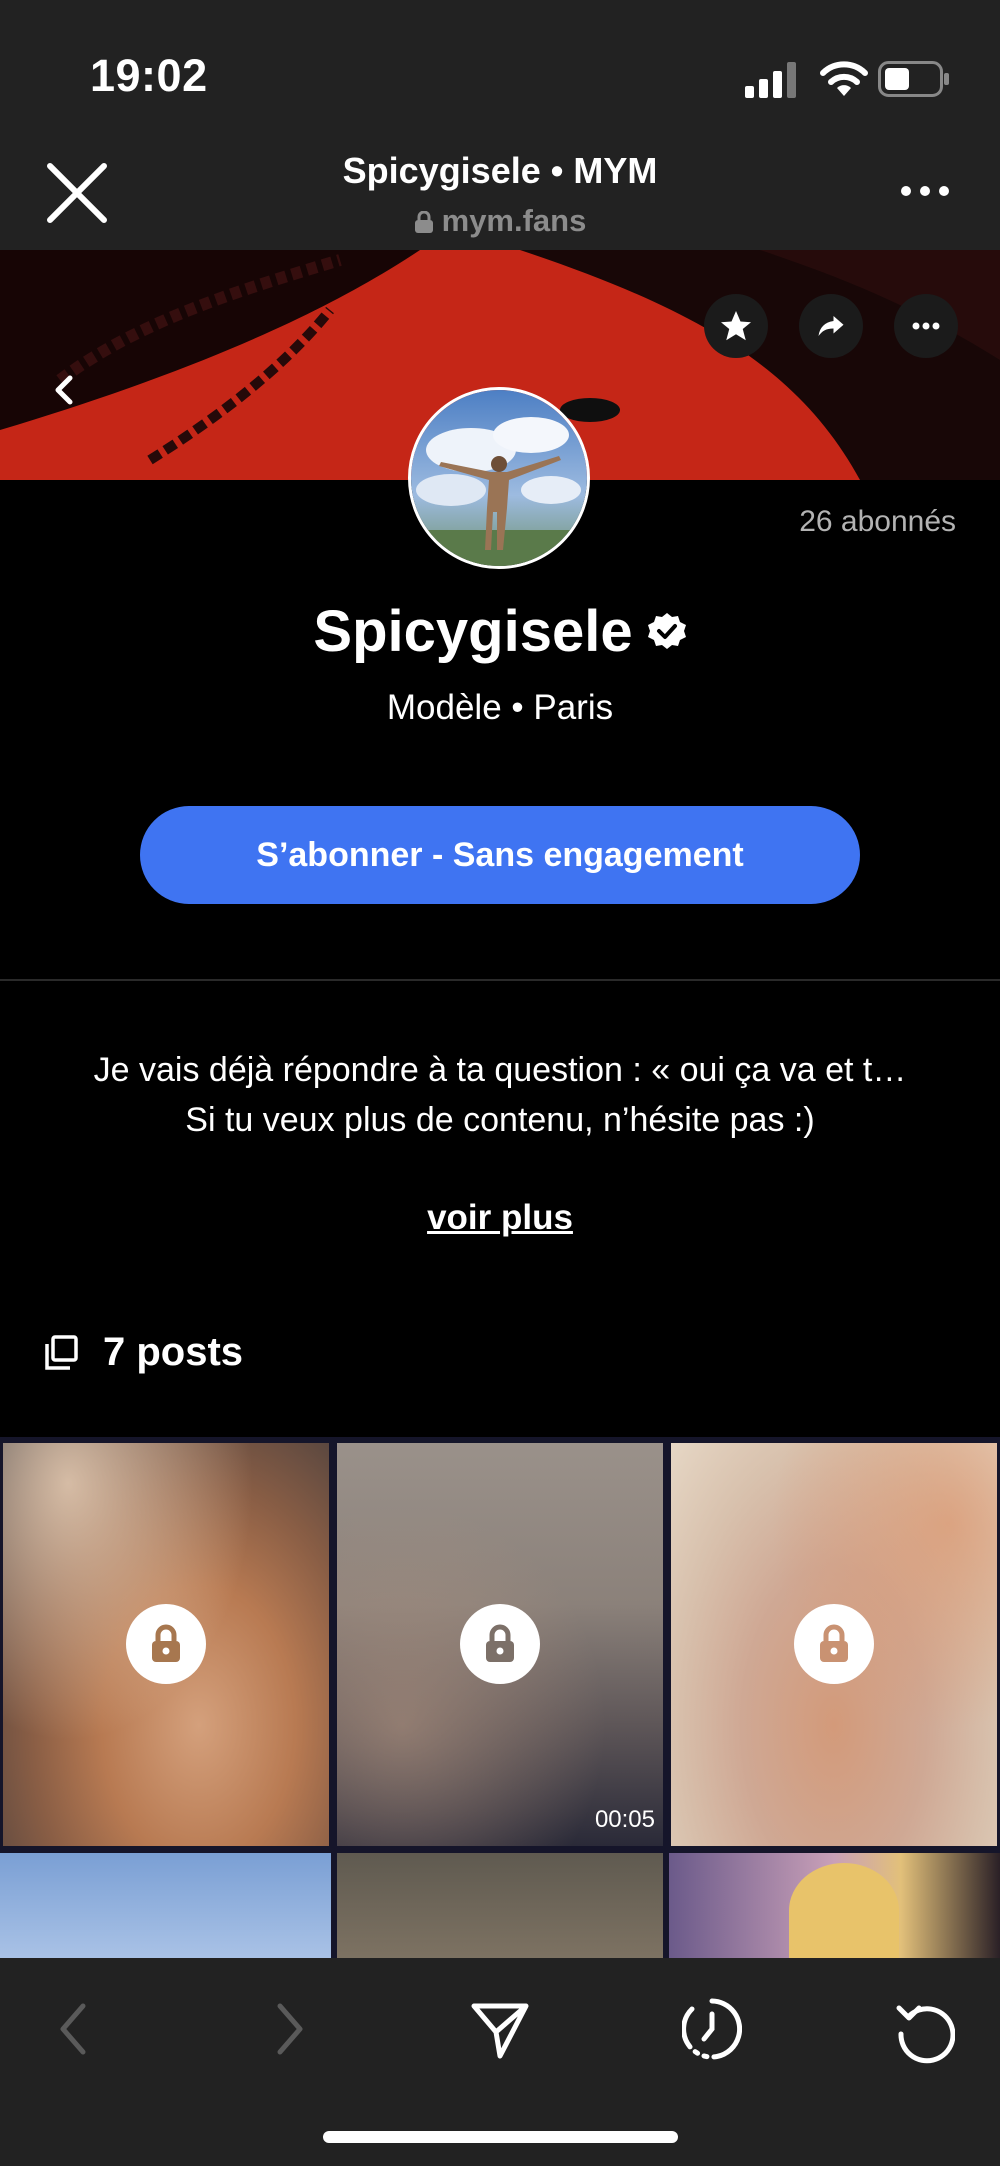 The height and width of the screenshot is (2166, 1000). What do you see at coordinates (514, 220) in the screenshot?
I see `url-text: mym.fans` at bounding box center [514, 220].